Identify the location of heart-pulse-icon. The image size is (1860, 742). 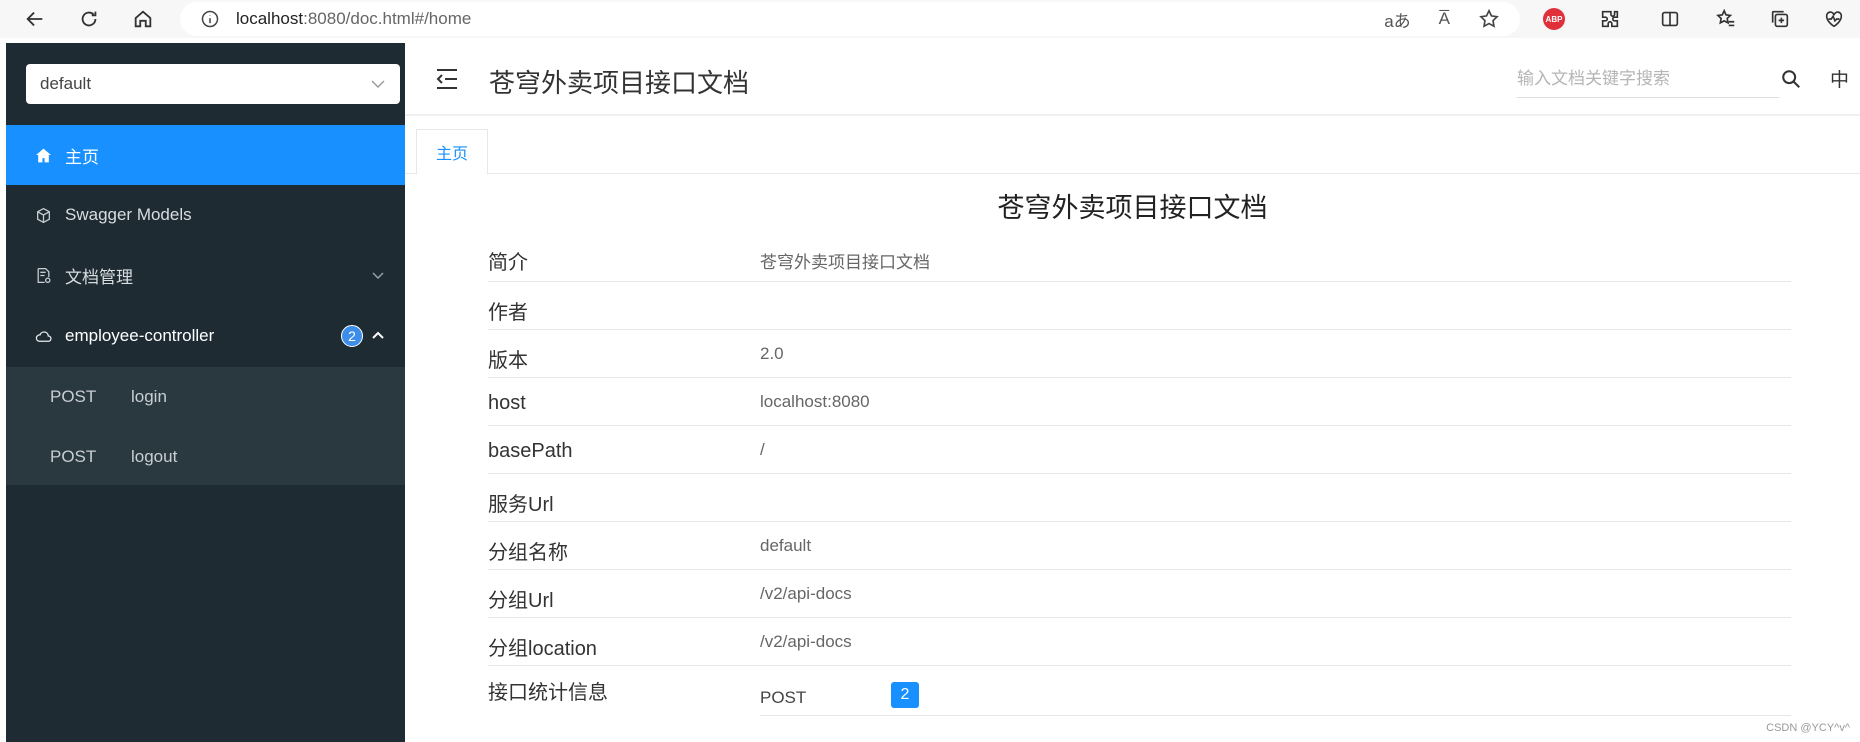
(1834, 19).